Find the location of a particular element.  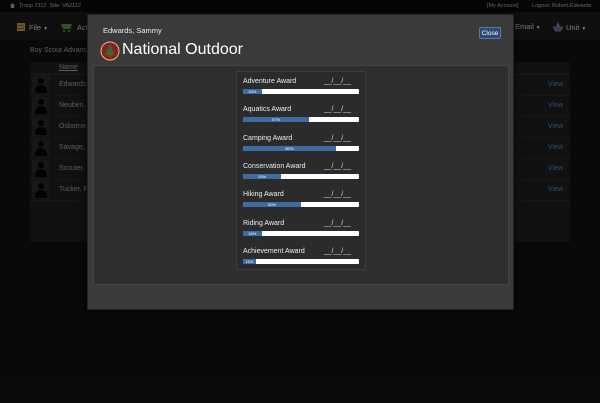

award-item: Hiking Award __/__/__ 50% is located at coordinates (301, 203).